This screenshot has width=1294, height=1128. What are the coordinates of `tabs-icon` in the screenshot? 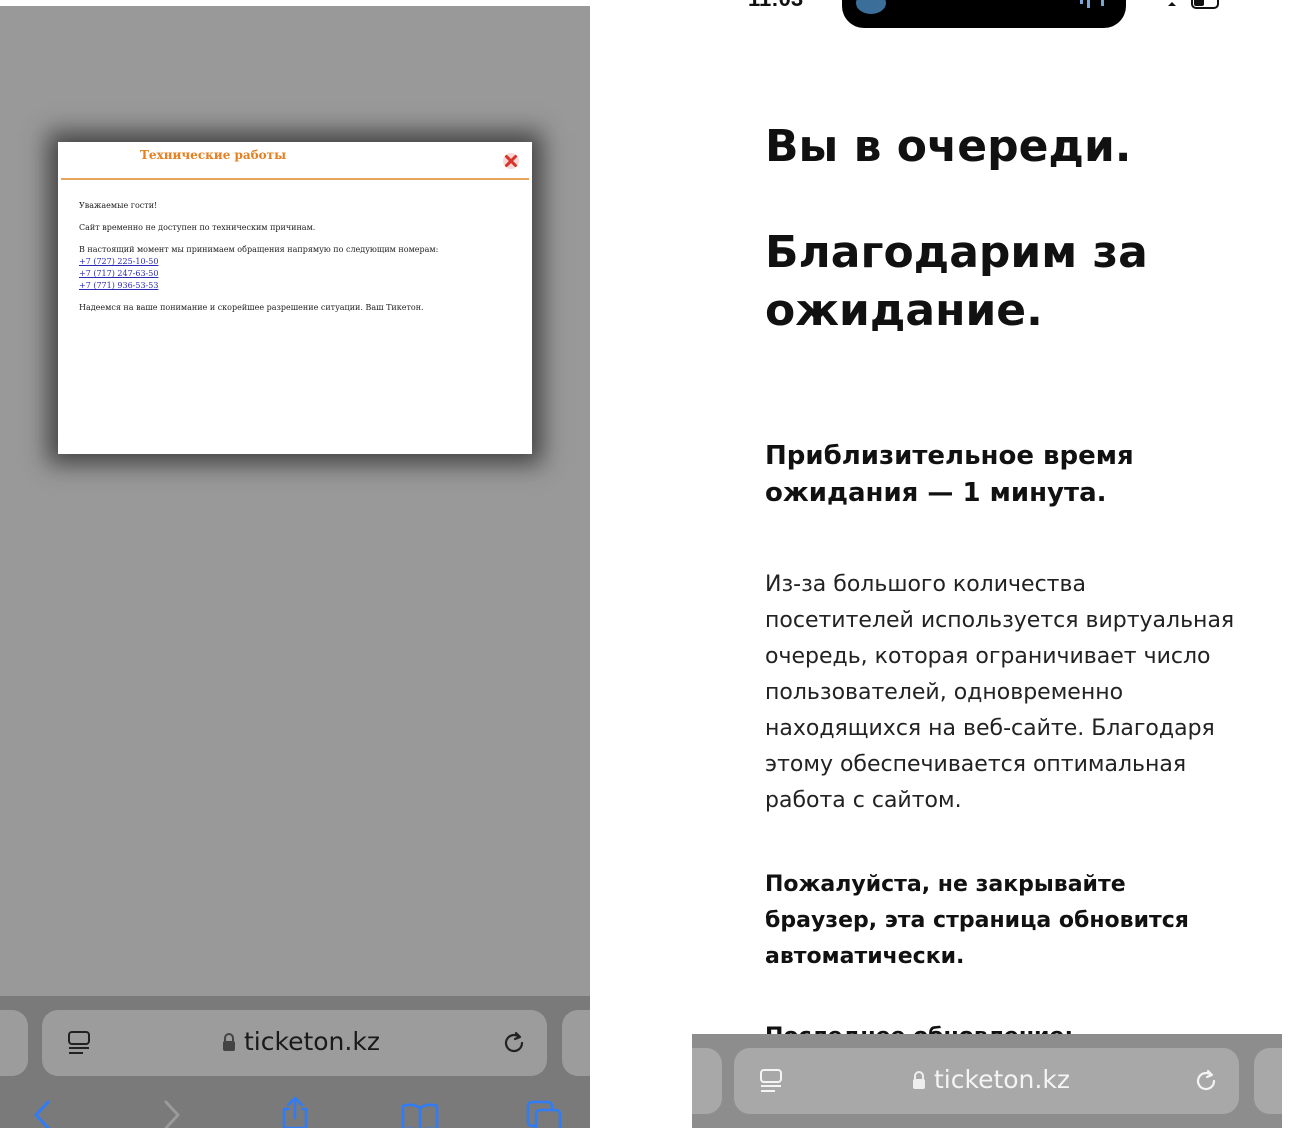 It's located at (544, 1114).